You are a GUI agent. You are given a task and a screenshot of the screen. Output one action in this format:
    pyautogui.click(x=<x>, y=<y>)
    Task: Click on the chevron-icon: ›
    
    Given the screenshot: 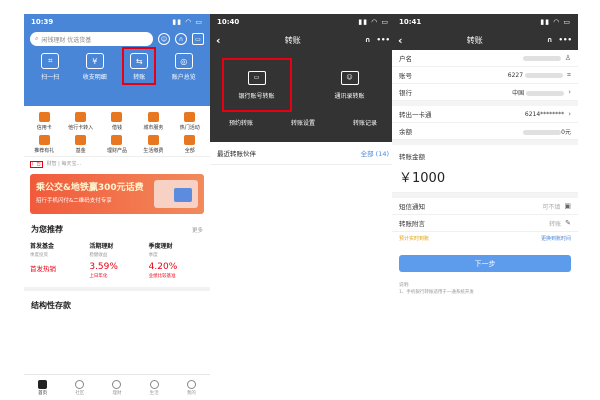 What is the action you would take?
    pyautogui.click(x=569, y=92)
    